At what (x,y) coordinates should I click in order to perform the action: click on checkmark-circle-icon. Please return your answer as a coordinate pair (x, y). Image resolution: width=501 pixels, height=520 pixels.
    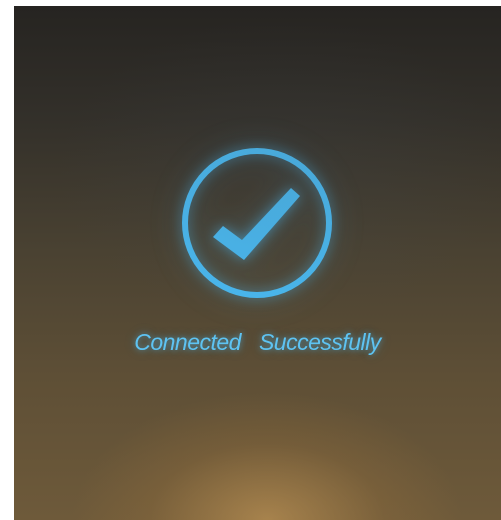
    Looking at the image, I should click on (257, 223).